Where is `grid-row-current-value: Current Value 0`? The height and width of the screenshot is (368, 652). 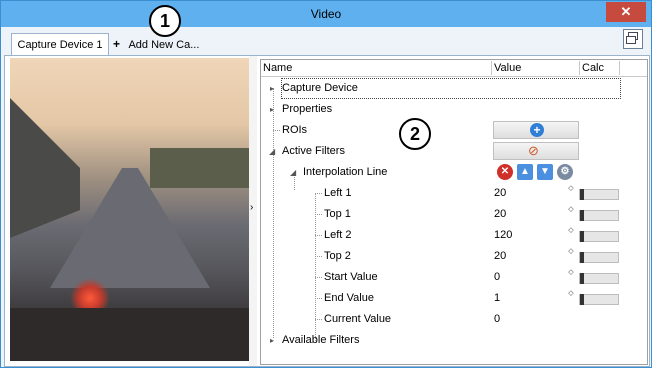
grid-row-current-value: Current Value 0 is located at coordinates (454, 319).